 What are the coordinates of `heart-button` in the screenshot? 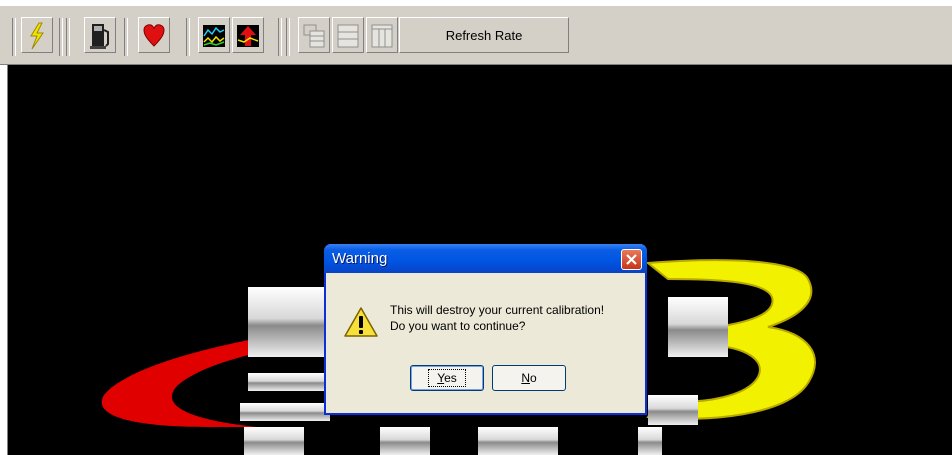 It's located at (154, 35).